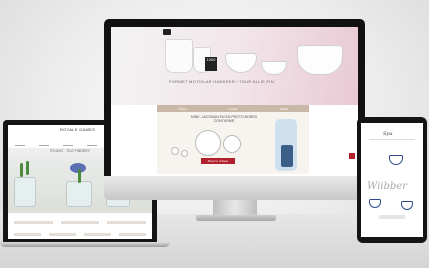 Image resolution: width=429 pixels, height=268 pixels. I want to click on imac-stand-foot, so click(236, 218).